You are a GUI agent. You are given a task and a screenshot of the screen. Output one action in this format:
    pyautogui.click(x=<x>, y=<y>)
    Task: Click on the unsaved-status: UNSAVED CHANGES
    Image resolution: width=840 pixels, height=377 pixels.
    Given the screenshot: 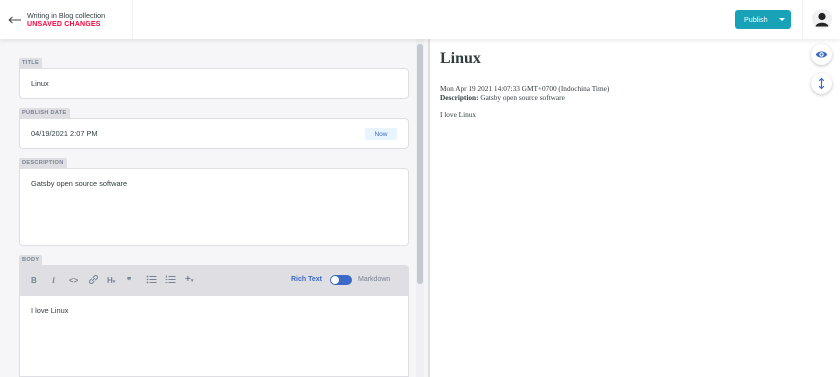 What is the action you would take?
    pyautogui.click(x=64, y=24)
    